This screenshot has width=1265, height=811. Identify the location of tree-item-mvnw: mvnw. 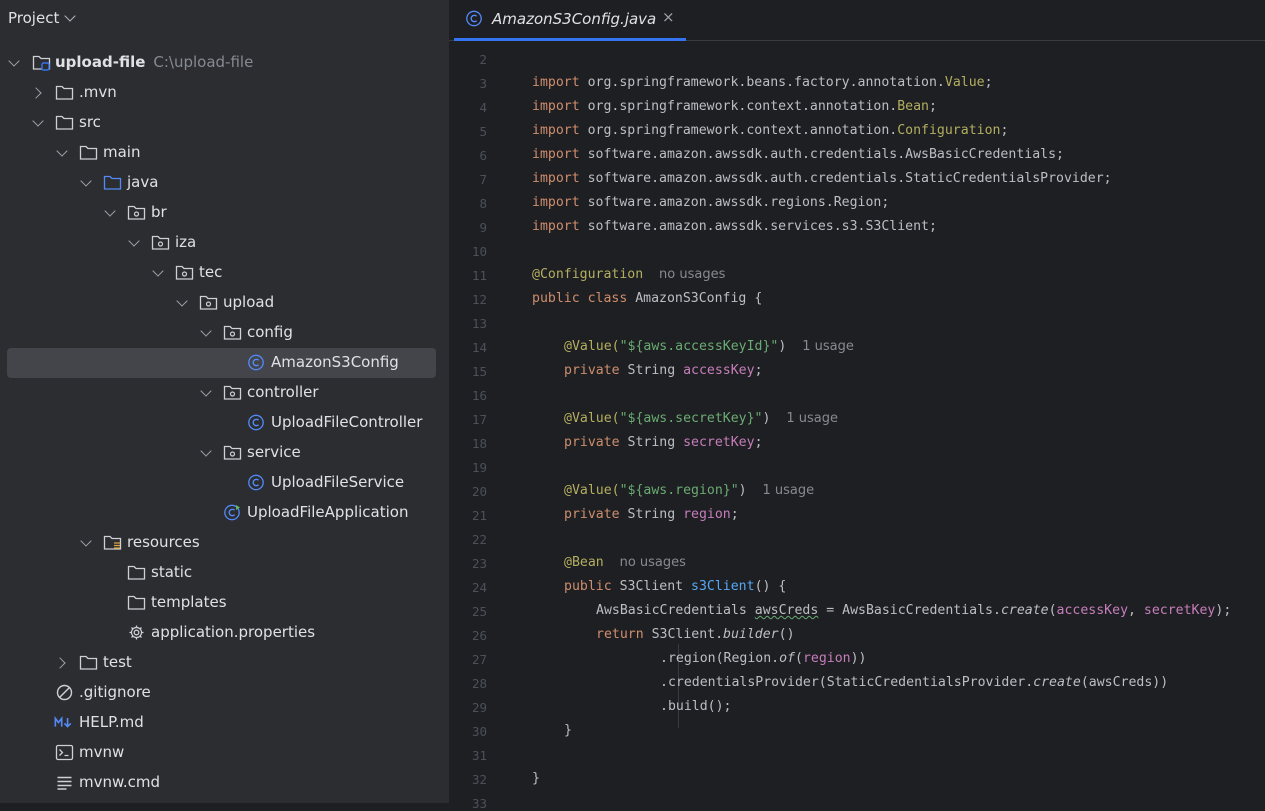
(224, 753).